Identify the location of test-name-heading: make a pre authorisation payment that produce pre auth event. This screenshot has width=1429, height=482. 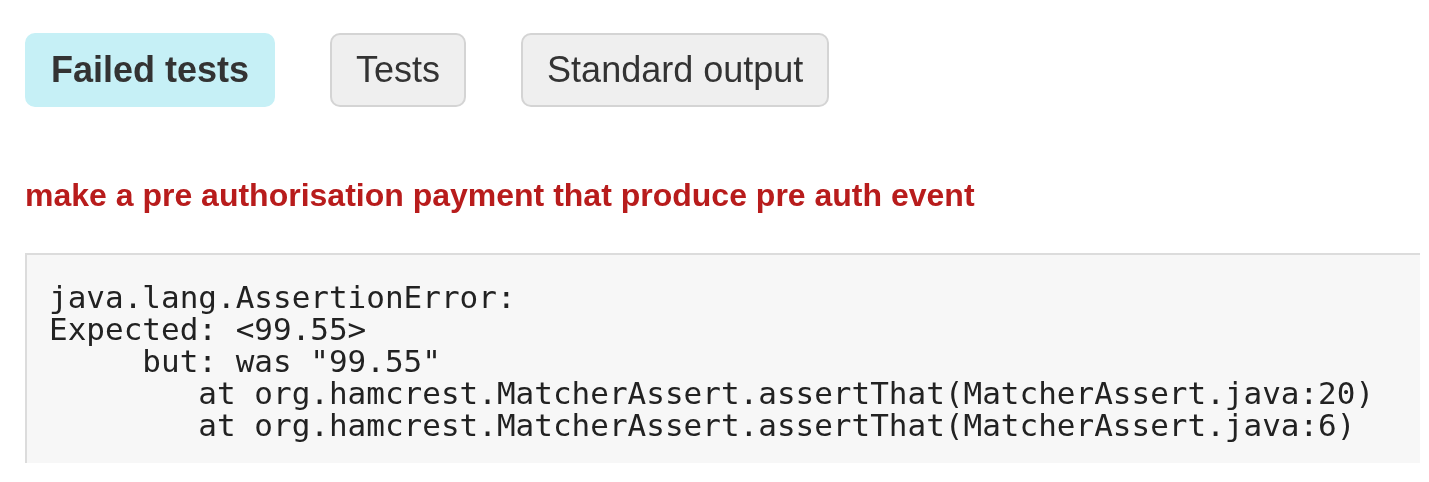
(500, 195).